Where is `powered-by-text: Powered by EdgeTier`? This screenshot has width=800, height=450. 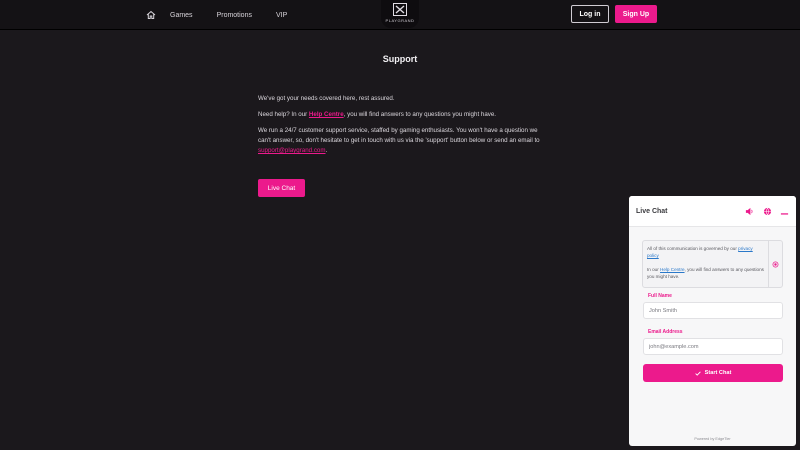
powered-by-text: Powered by EdgeTier is located at coordinates (712, 439).